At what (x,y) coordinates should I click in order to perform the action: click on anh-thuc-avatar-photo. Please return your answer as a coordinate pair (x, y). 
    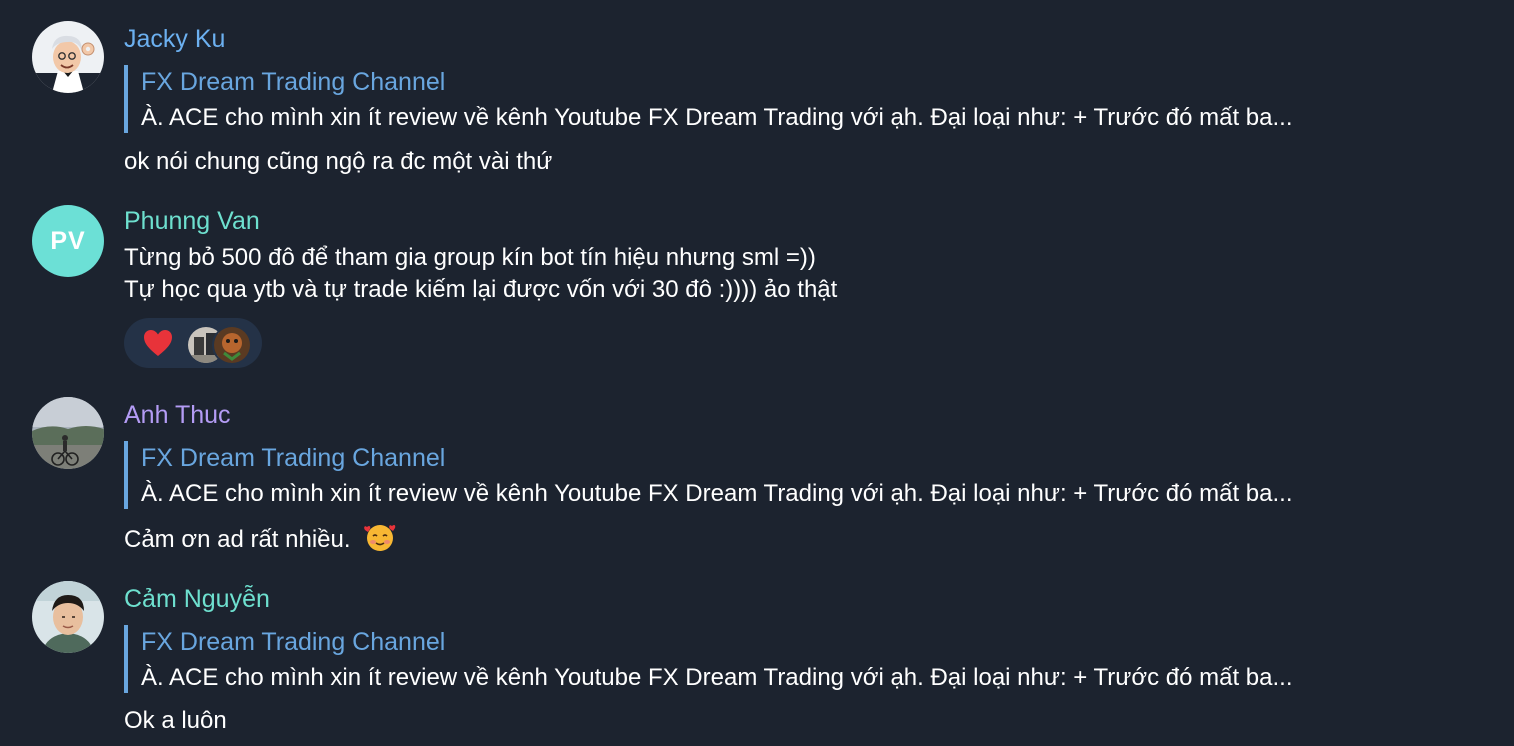
    Looking at the image, I should click on (68, 433).